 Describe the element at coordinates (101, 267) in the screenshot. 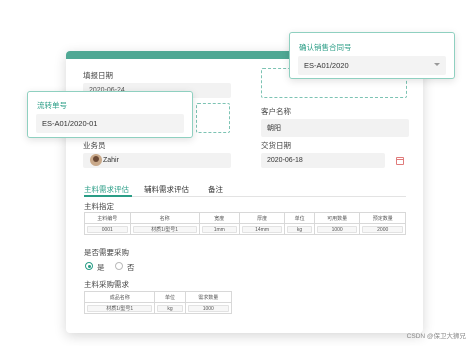

I see `radio-yes-label: 是` at that location.